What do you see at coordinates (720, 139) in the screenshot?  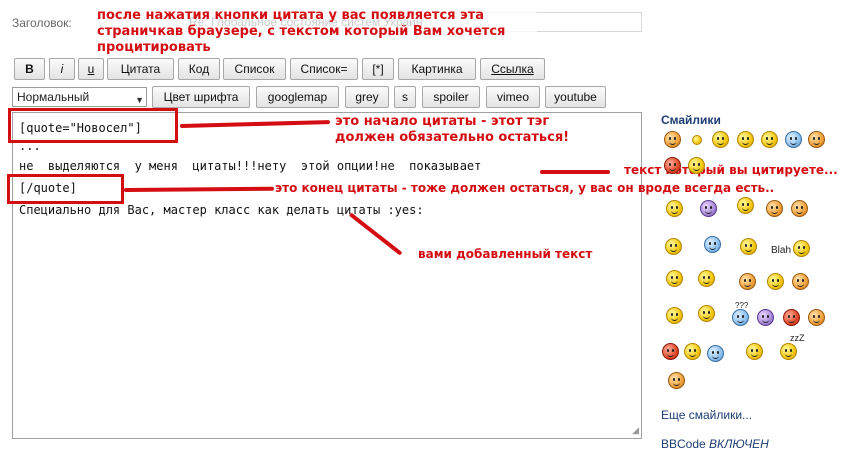 I see `smiley-grin-icon` at bounding box center [720, 139].